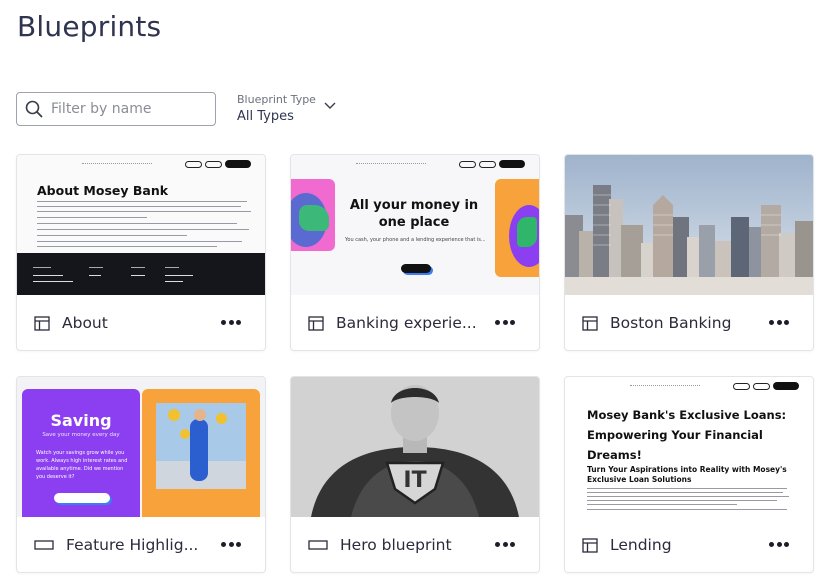 Image resolution: width=830 pixels, height=578 pixels. What do you see at coordinates (103, 190) in the screenshot?
I see `thumb-heading: About Mosey Bank` at bounding box center [103, 190].